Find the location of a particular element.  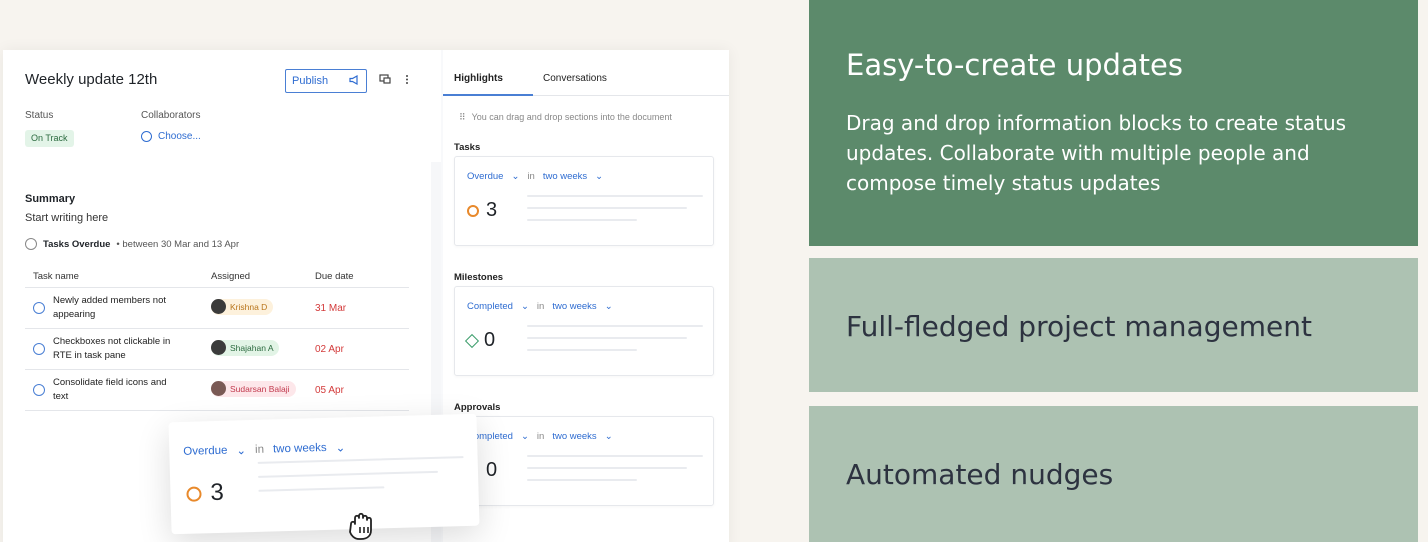

tab-highlights: Highlights is located at coordinates (478, 78).